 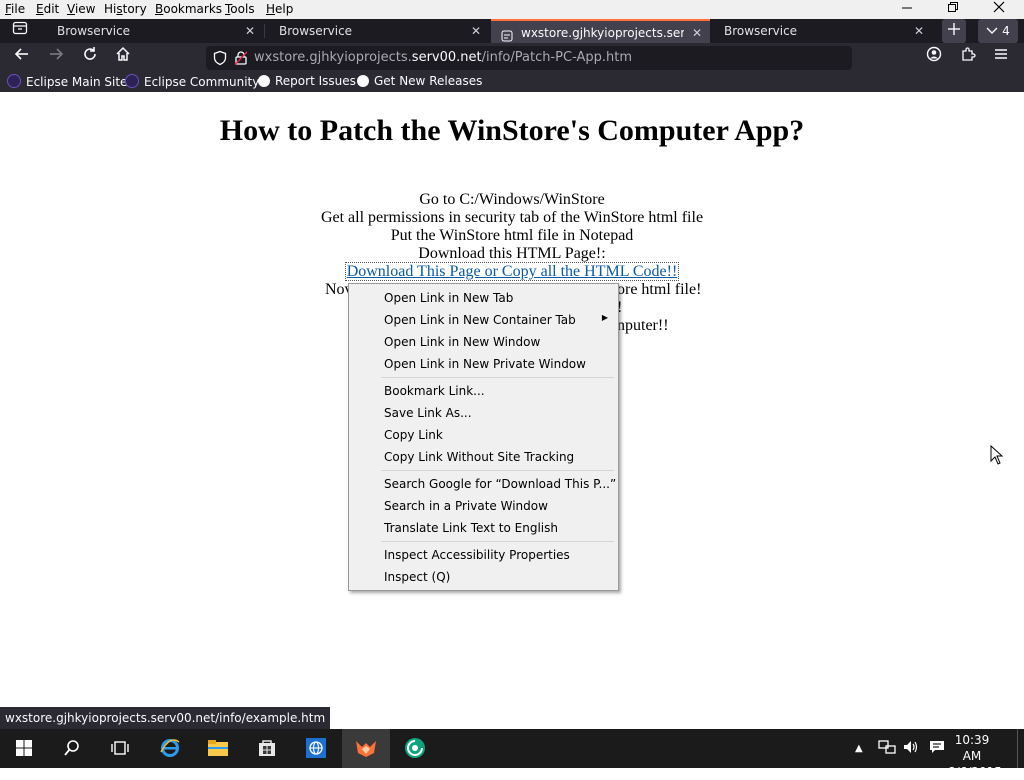 I want to click on clock-time: 10:39 AM, so click(x=972, y=748).